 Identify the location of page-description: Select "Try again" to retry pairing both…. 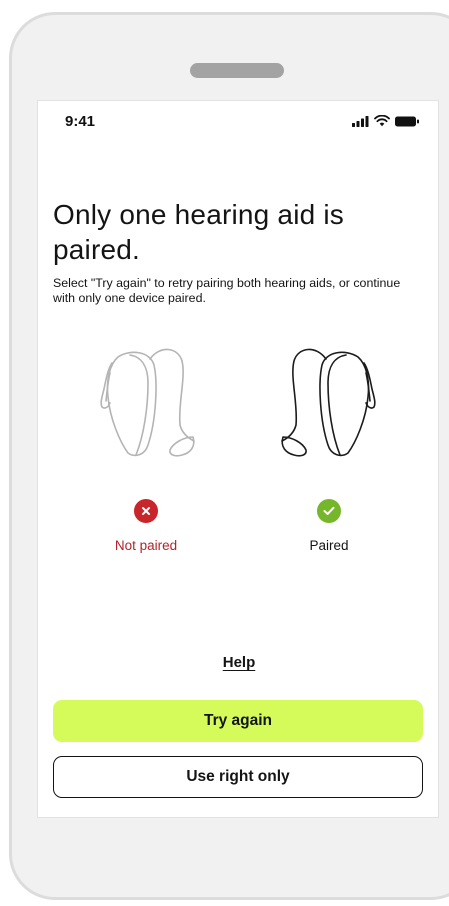
(227, 290).